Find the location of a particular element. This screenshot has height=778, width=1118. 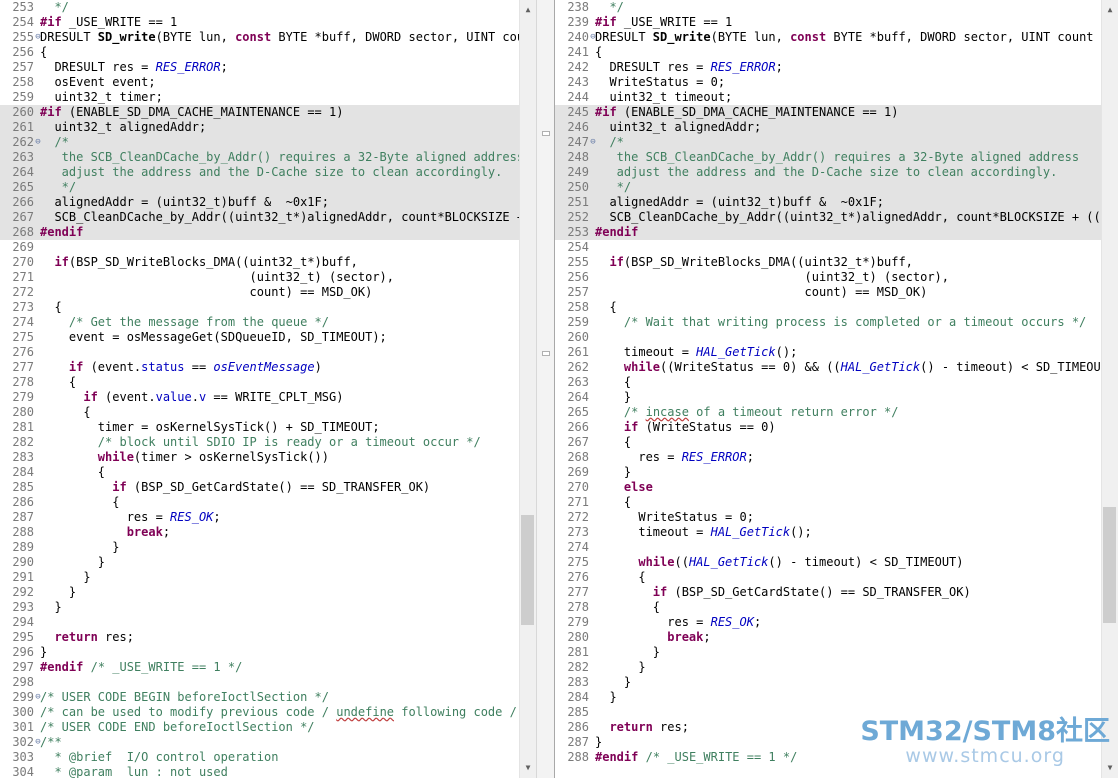

code-line: 257 DRESULT res = RES_ERROR; is located at coordinates (260, 67).